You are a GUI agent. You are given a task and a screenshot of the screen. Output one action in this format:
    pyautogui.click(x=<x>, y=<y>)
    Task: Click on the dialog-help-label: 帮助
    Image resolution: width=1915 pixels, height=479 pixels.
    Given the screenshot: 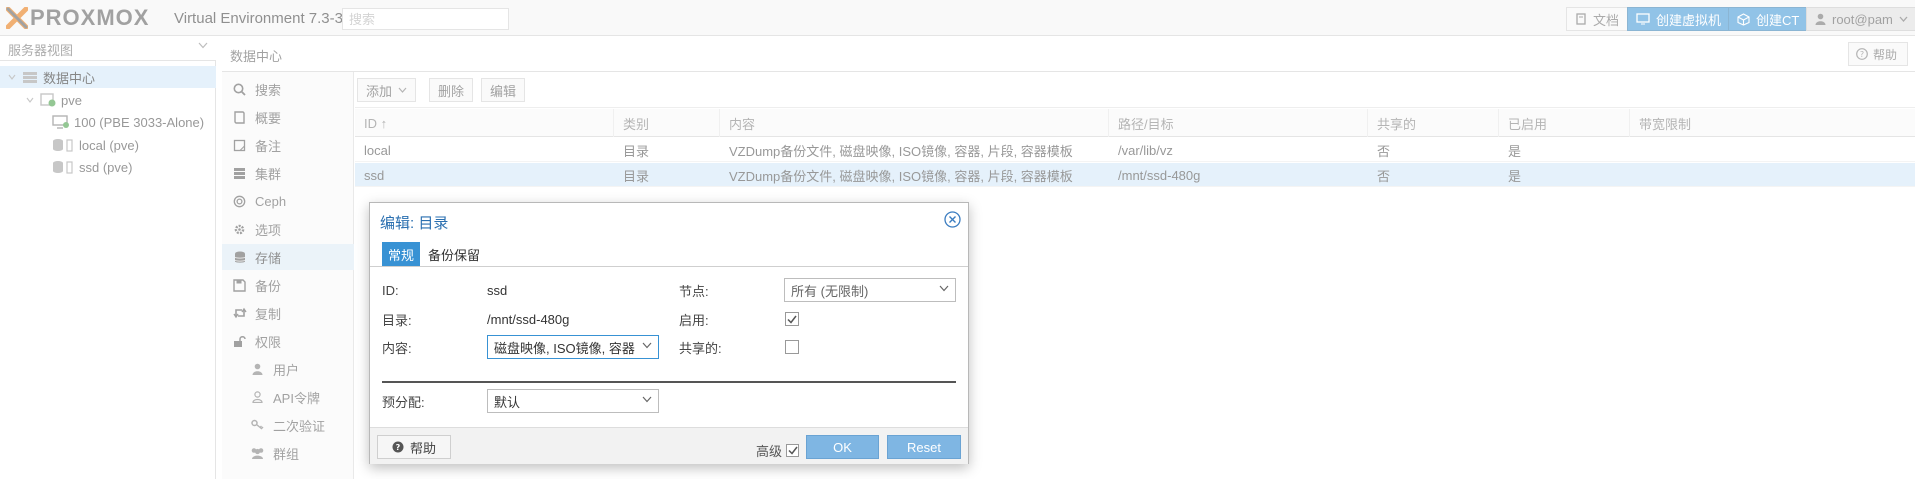 What is the action you would take?
    pyautogui.click(x=422, y=448)
    